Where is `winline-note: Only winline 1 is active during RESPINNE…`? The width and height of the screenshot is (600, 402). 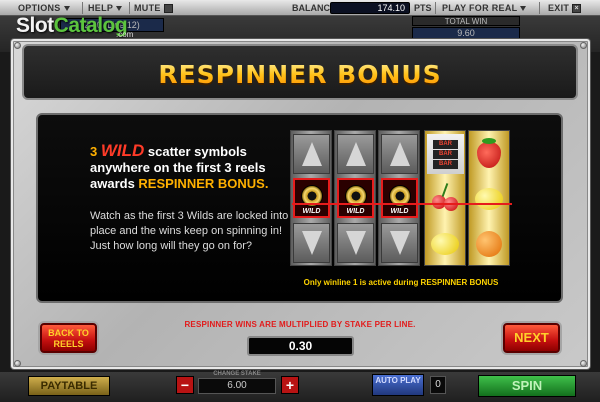 winline-note: Only winline 1 is active during RESPINNE… is located at coordinates (401, 282).